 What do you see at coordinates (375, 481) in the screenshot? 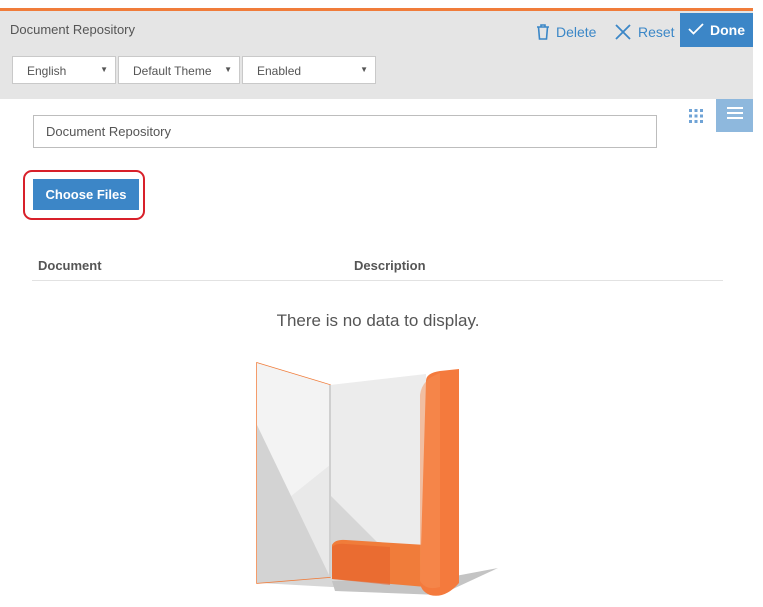
I see `empty-folder-illustration` at bounding box center [375, 481].